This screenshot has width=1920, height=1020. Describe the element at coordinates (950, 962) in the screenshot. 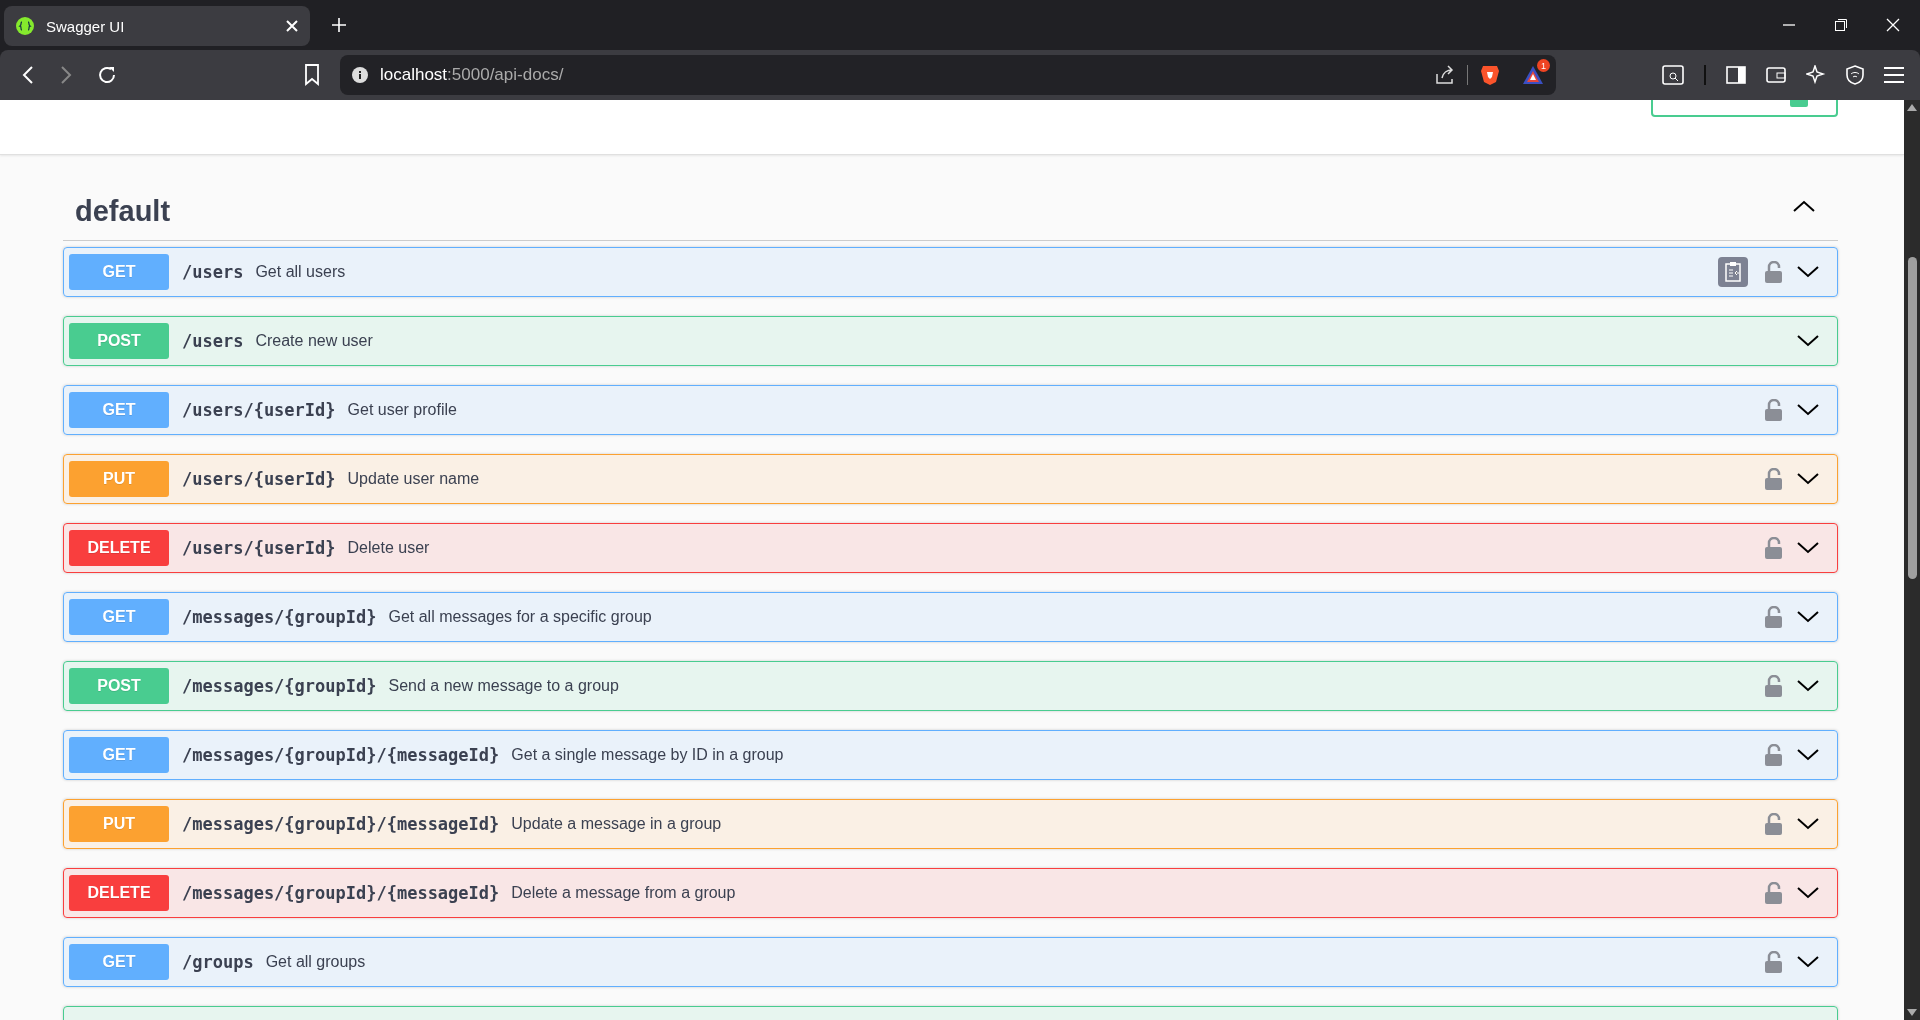

I see `endpoint-row: GET /groups Get all groups` at that location.